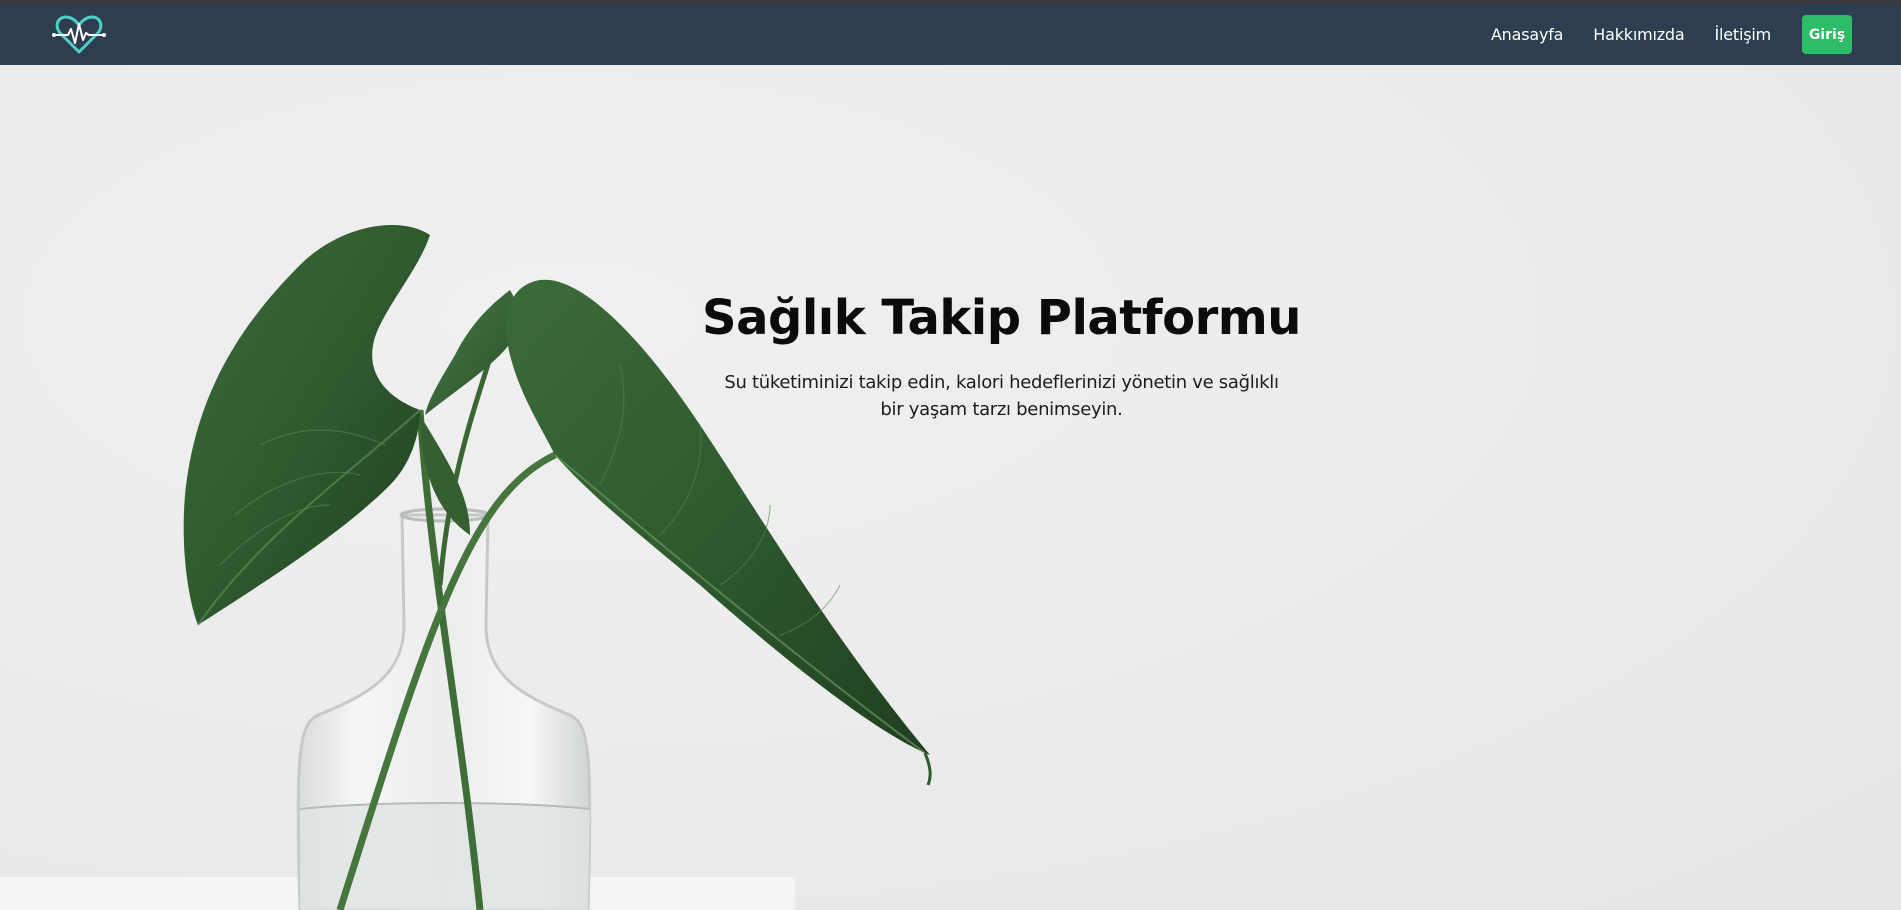 The width and height of the screenshot is (1901, 910). I want to click on navbar: Anasayfa Hakkımızda İletişim Giriş, so click(950, 34).